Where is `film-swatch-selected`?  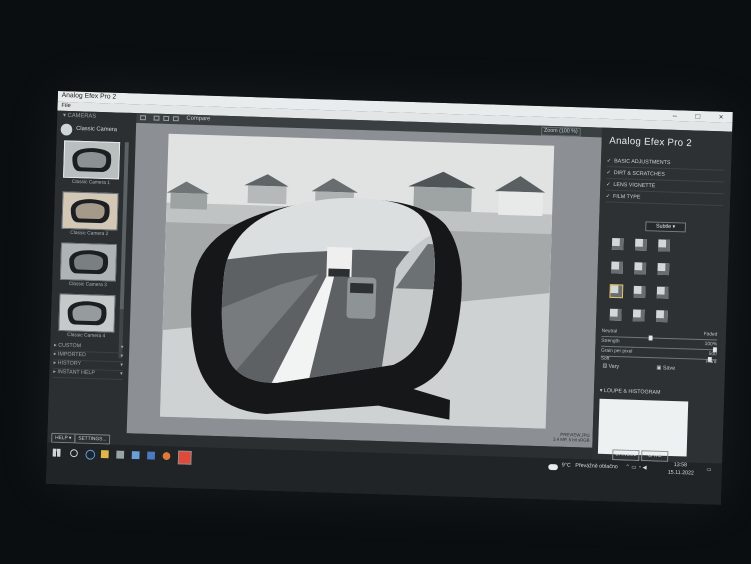
film-swatch-selected is located at coordinates (616, 291).